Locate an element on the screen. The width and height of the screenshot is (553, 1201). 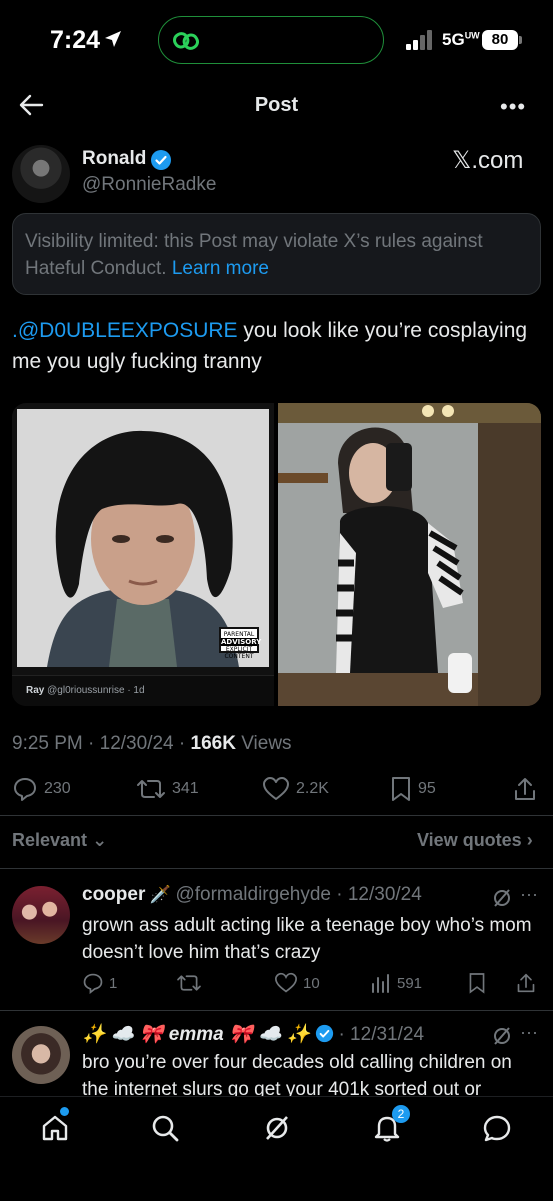
like-count: 2.2K is located at coordinates (312, 788).